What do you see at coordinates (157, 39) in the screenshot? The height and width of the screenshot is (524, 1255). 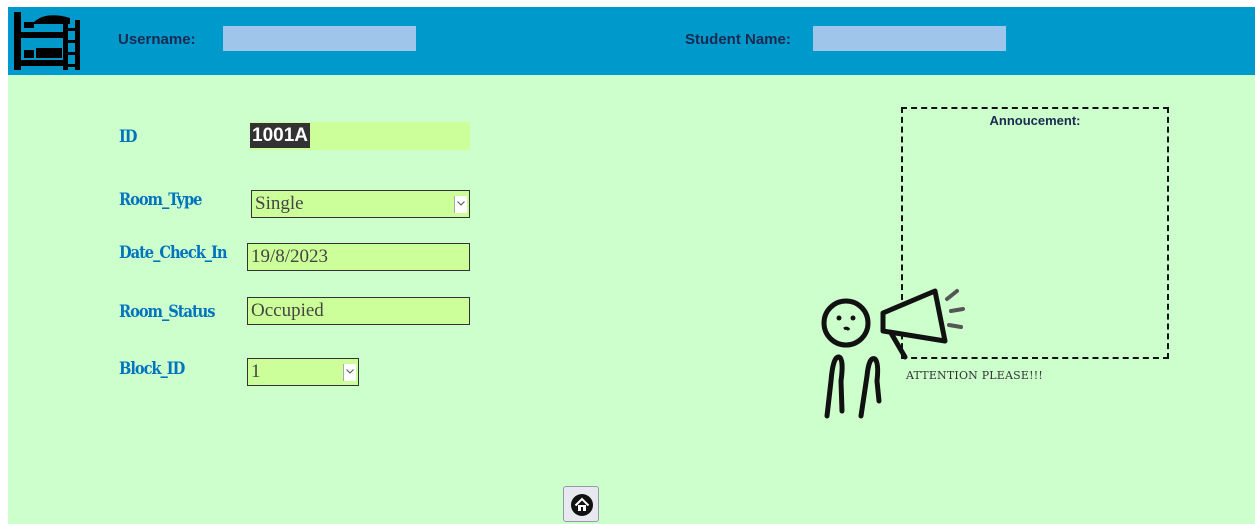 I see `username-label: Username:` at bounding box center [157, 39].